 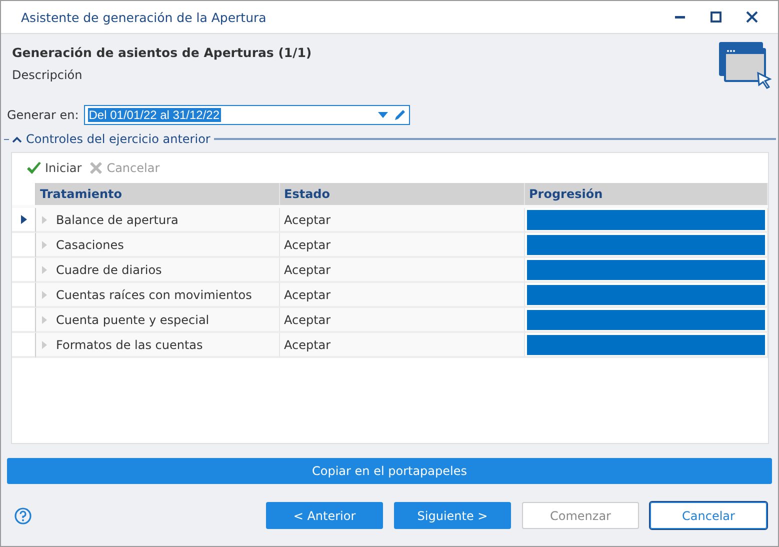 I want to click on column-header: Estado, so click(x=402, y=194).